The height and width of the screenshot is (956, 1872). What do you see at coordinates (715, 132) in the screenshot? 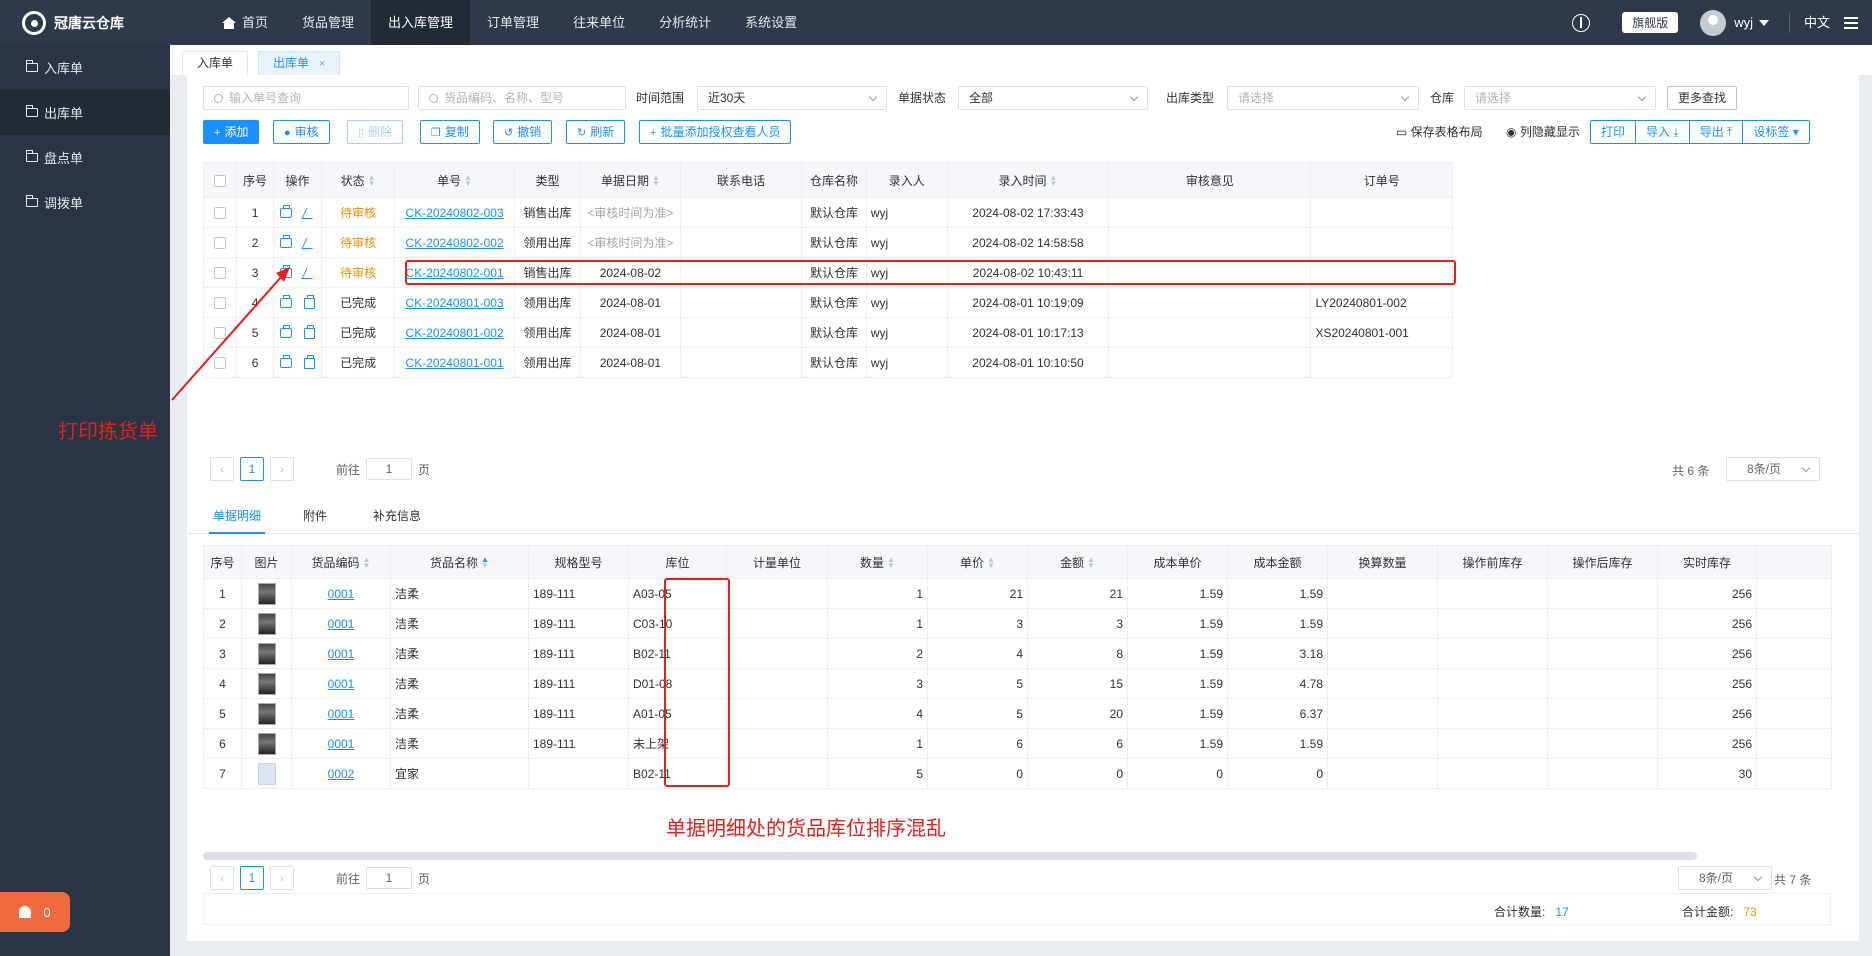
I see `batch-authorize-button: + 批量添加授权查看人员` at bounding box center [715, 132].